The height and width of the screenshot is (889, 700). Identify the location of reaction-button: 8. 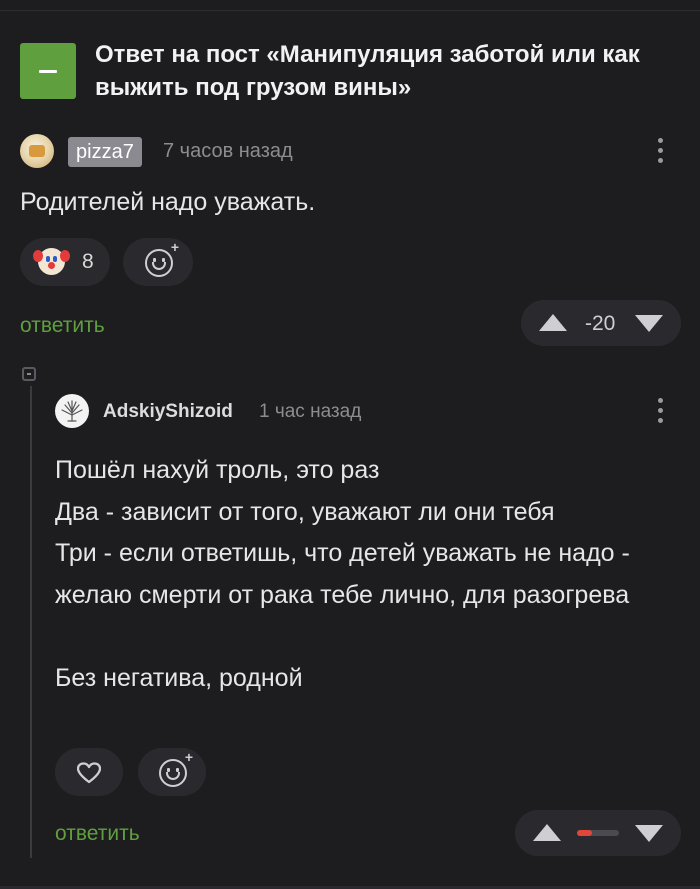
(65, 262).